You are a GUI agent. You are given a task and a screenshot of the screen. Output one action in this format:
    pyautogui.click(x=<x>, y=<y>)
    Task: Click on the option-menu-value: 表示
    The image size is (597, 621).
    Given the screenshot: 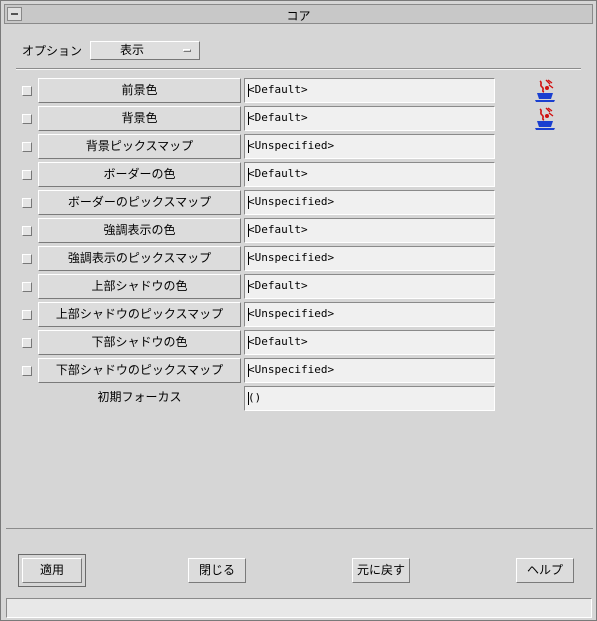 What is the action you would take?
    pyautogui.click(x=131, y=50)
    